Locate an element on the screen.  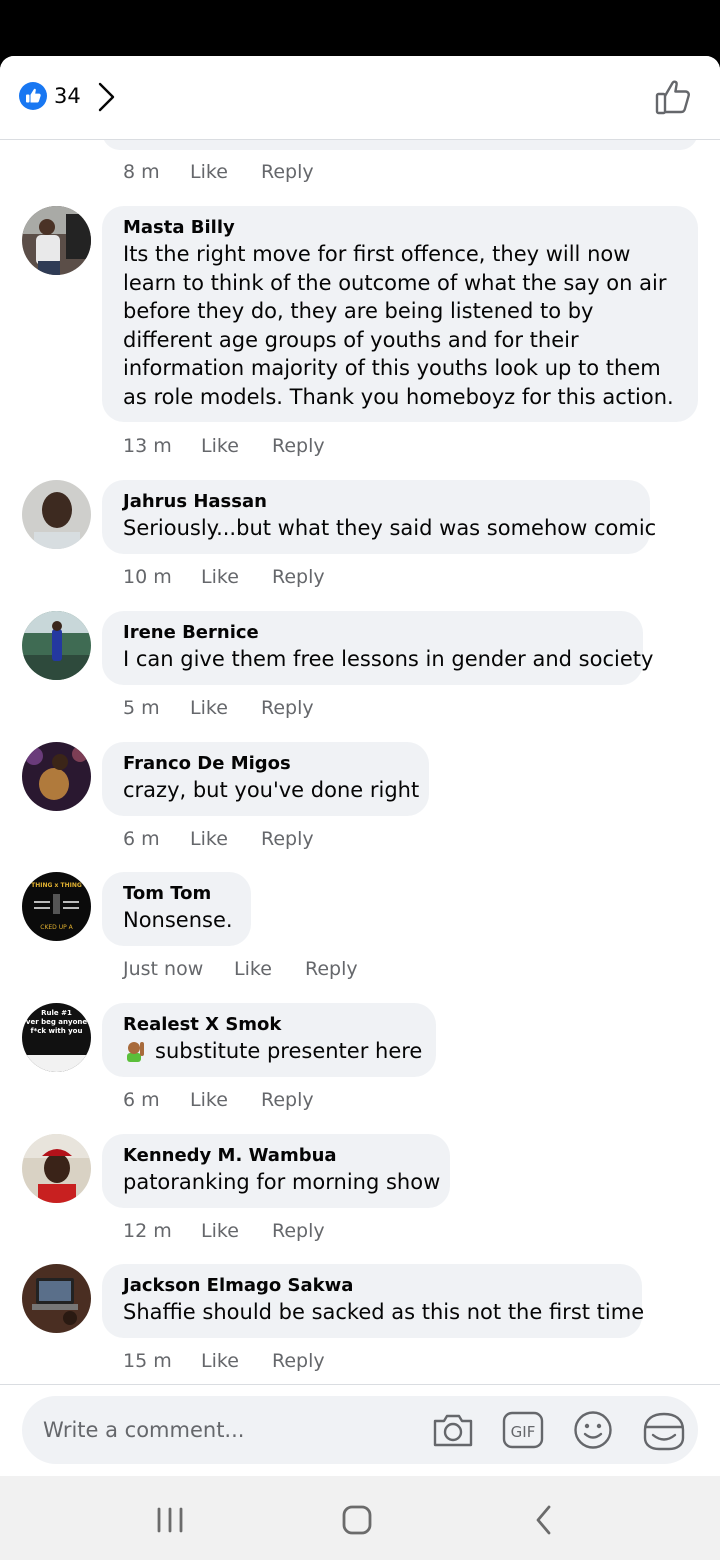
avatar-caption: ver beg anyone is located at coordinates (56, 1022).